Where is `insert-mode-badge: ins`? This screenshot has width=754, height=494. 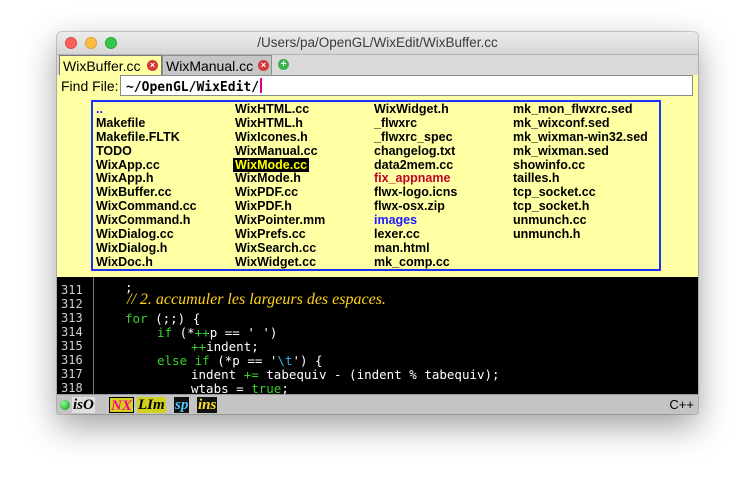
insert-mode-badge: ins is located at coordinates (207, 405).